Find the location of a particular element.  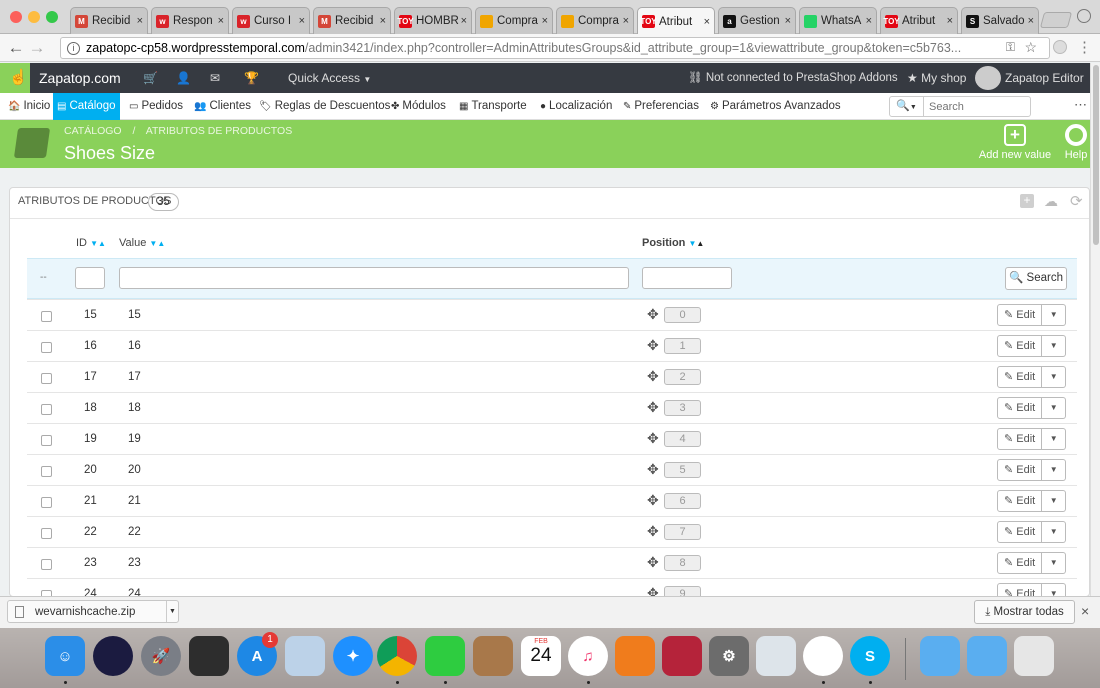

zoom-window-icon is located at coordinates (52, 17).